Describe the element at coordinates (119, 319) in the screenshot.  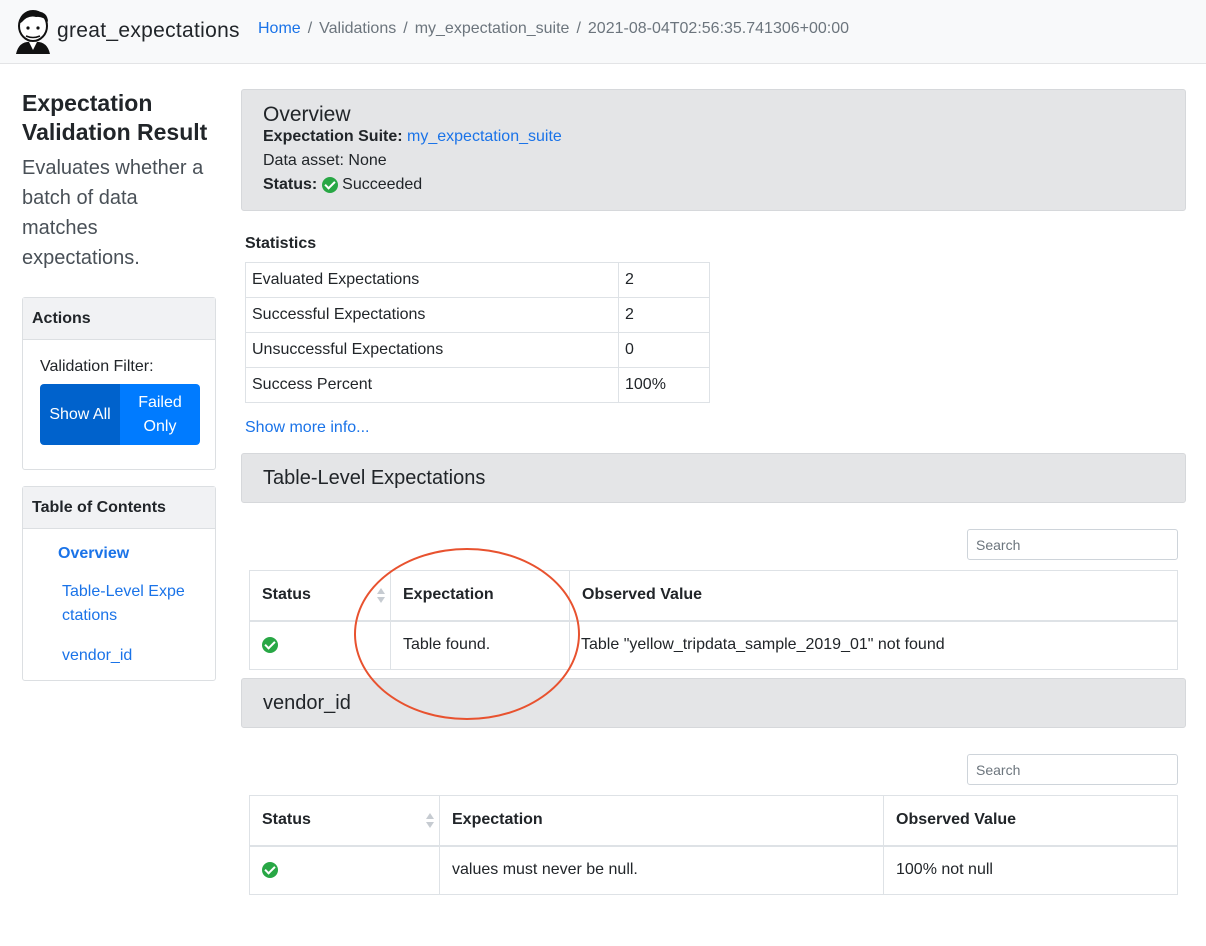
I see `actions-card-header: Actions` at that location.